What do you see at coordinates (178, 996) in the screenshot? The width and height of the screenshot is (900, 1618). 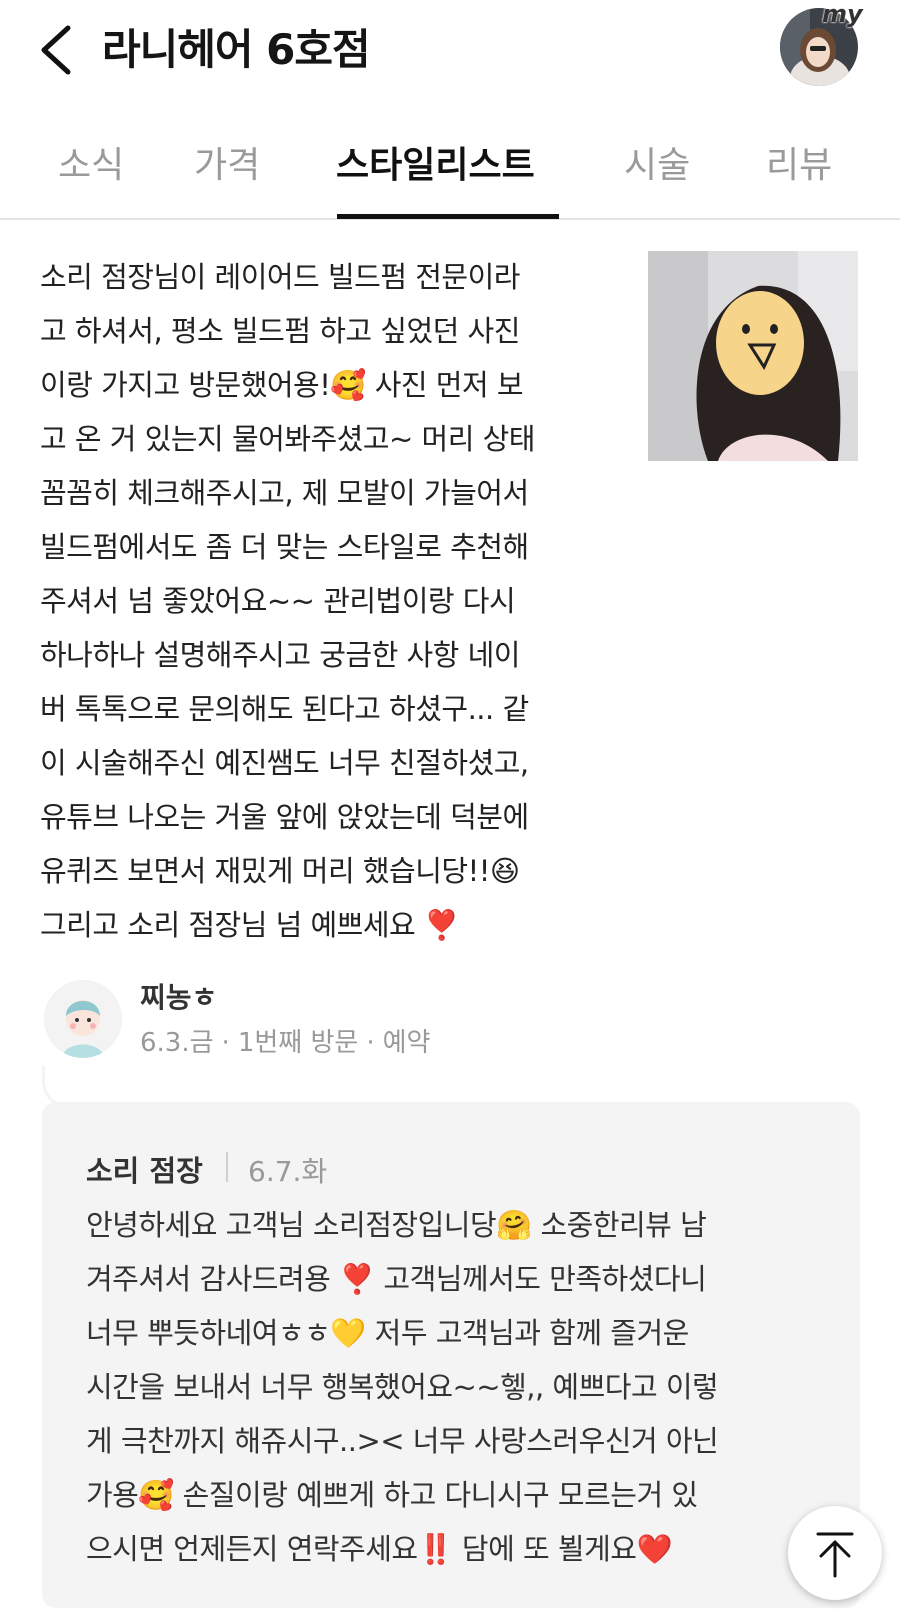 I see `reviewer-name: 찌농ㅎ` at bounding box center [178, 996].